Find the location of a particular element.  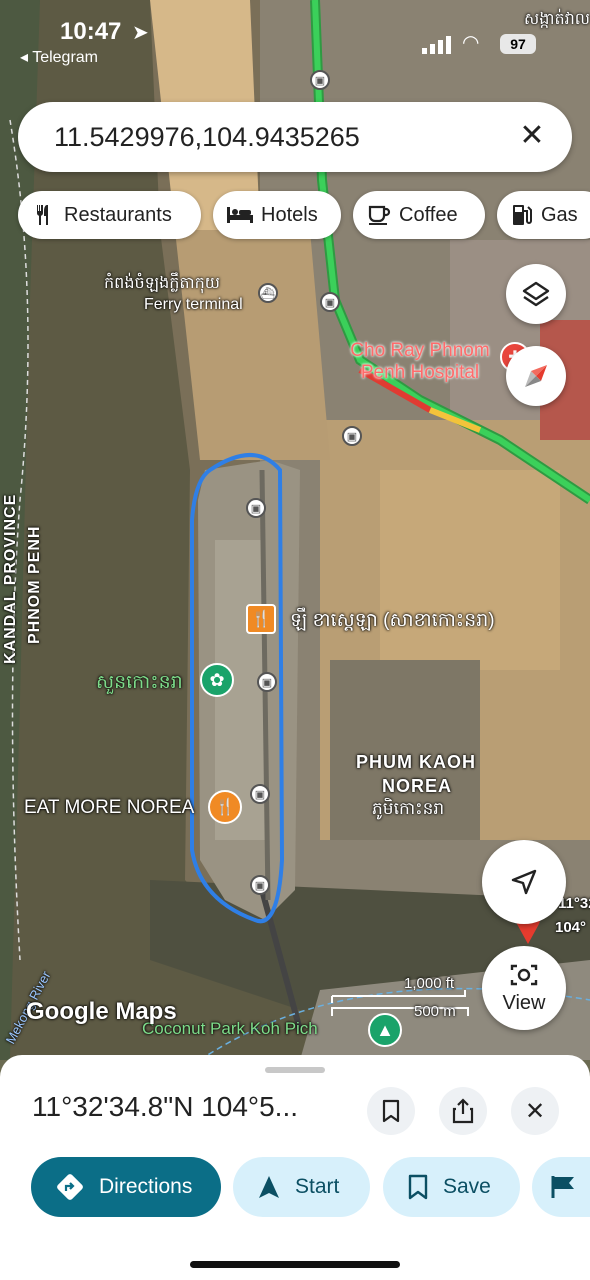

scale-m-label: 500 m is located at coordinates (435, 1011).